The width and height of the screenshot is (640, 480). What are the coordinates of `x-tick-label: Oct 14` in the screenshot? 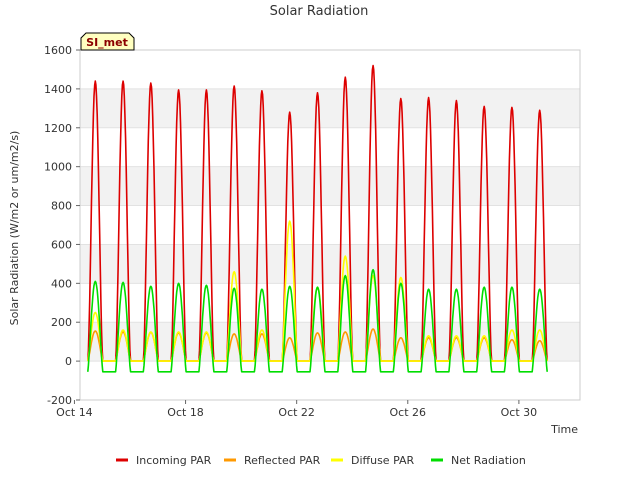 It's located at (74, 412).